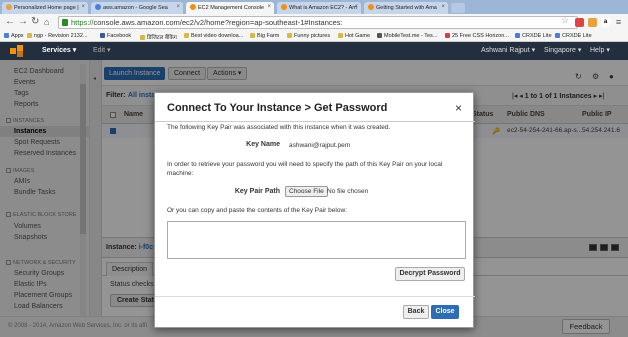 The image size is (628, 337). I want to click on no-file-text: No file chosen, so click(348, 191).